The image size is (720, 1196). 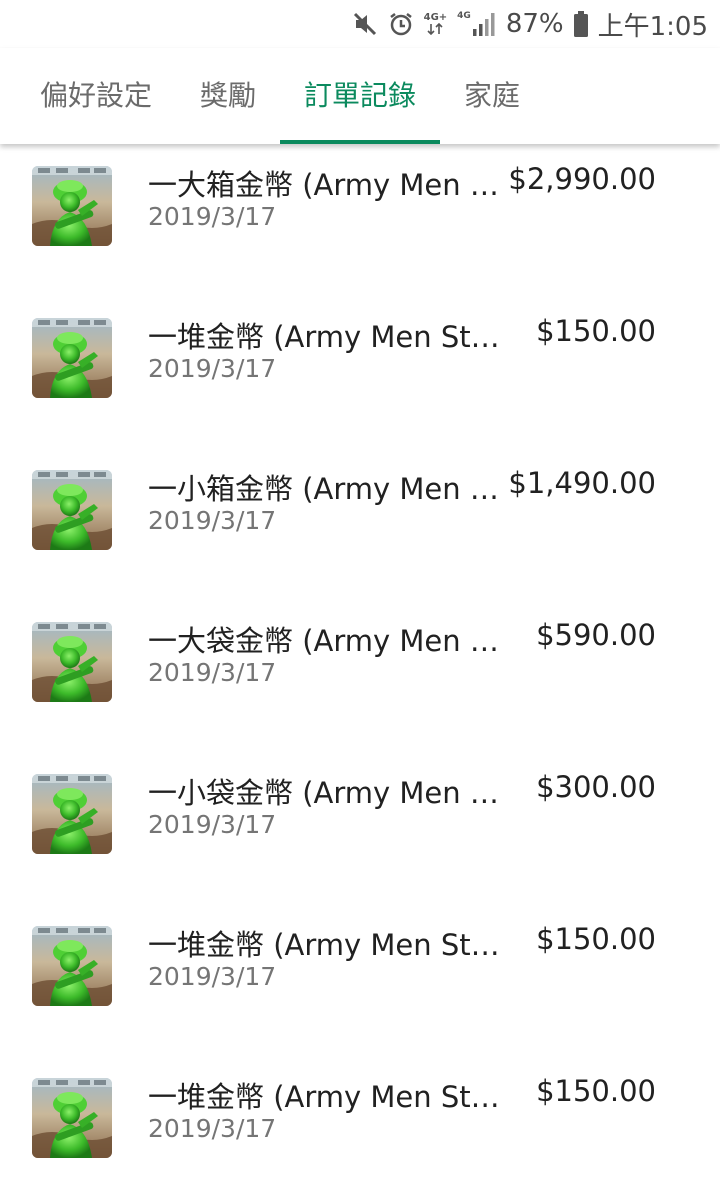 I want to click on mute-icon, so click(x=365, y=24).